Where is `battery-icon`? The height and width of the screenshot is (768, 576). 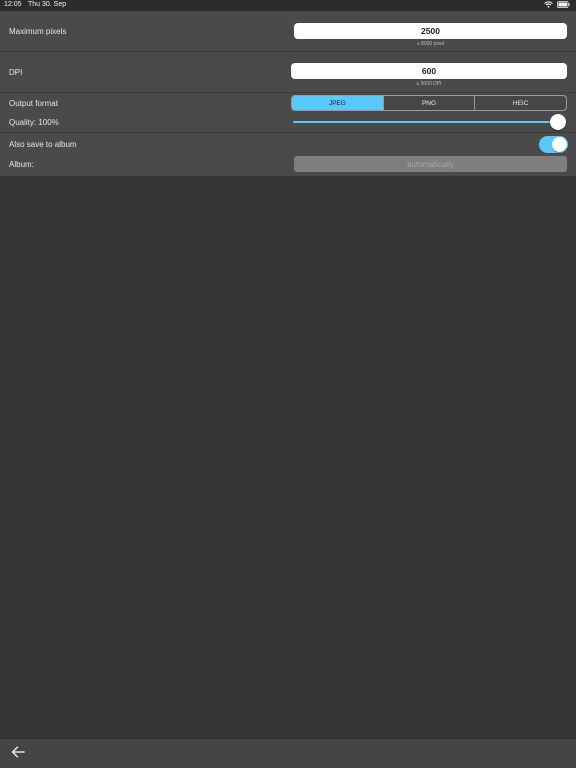 battery-icon is located at coordinates (563, 4).